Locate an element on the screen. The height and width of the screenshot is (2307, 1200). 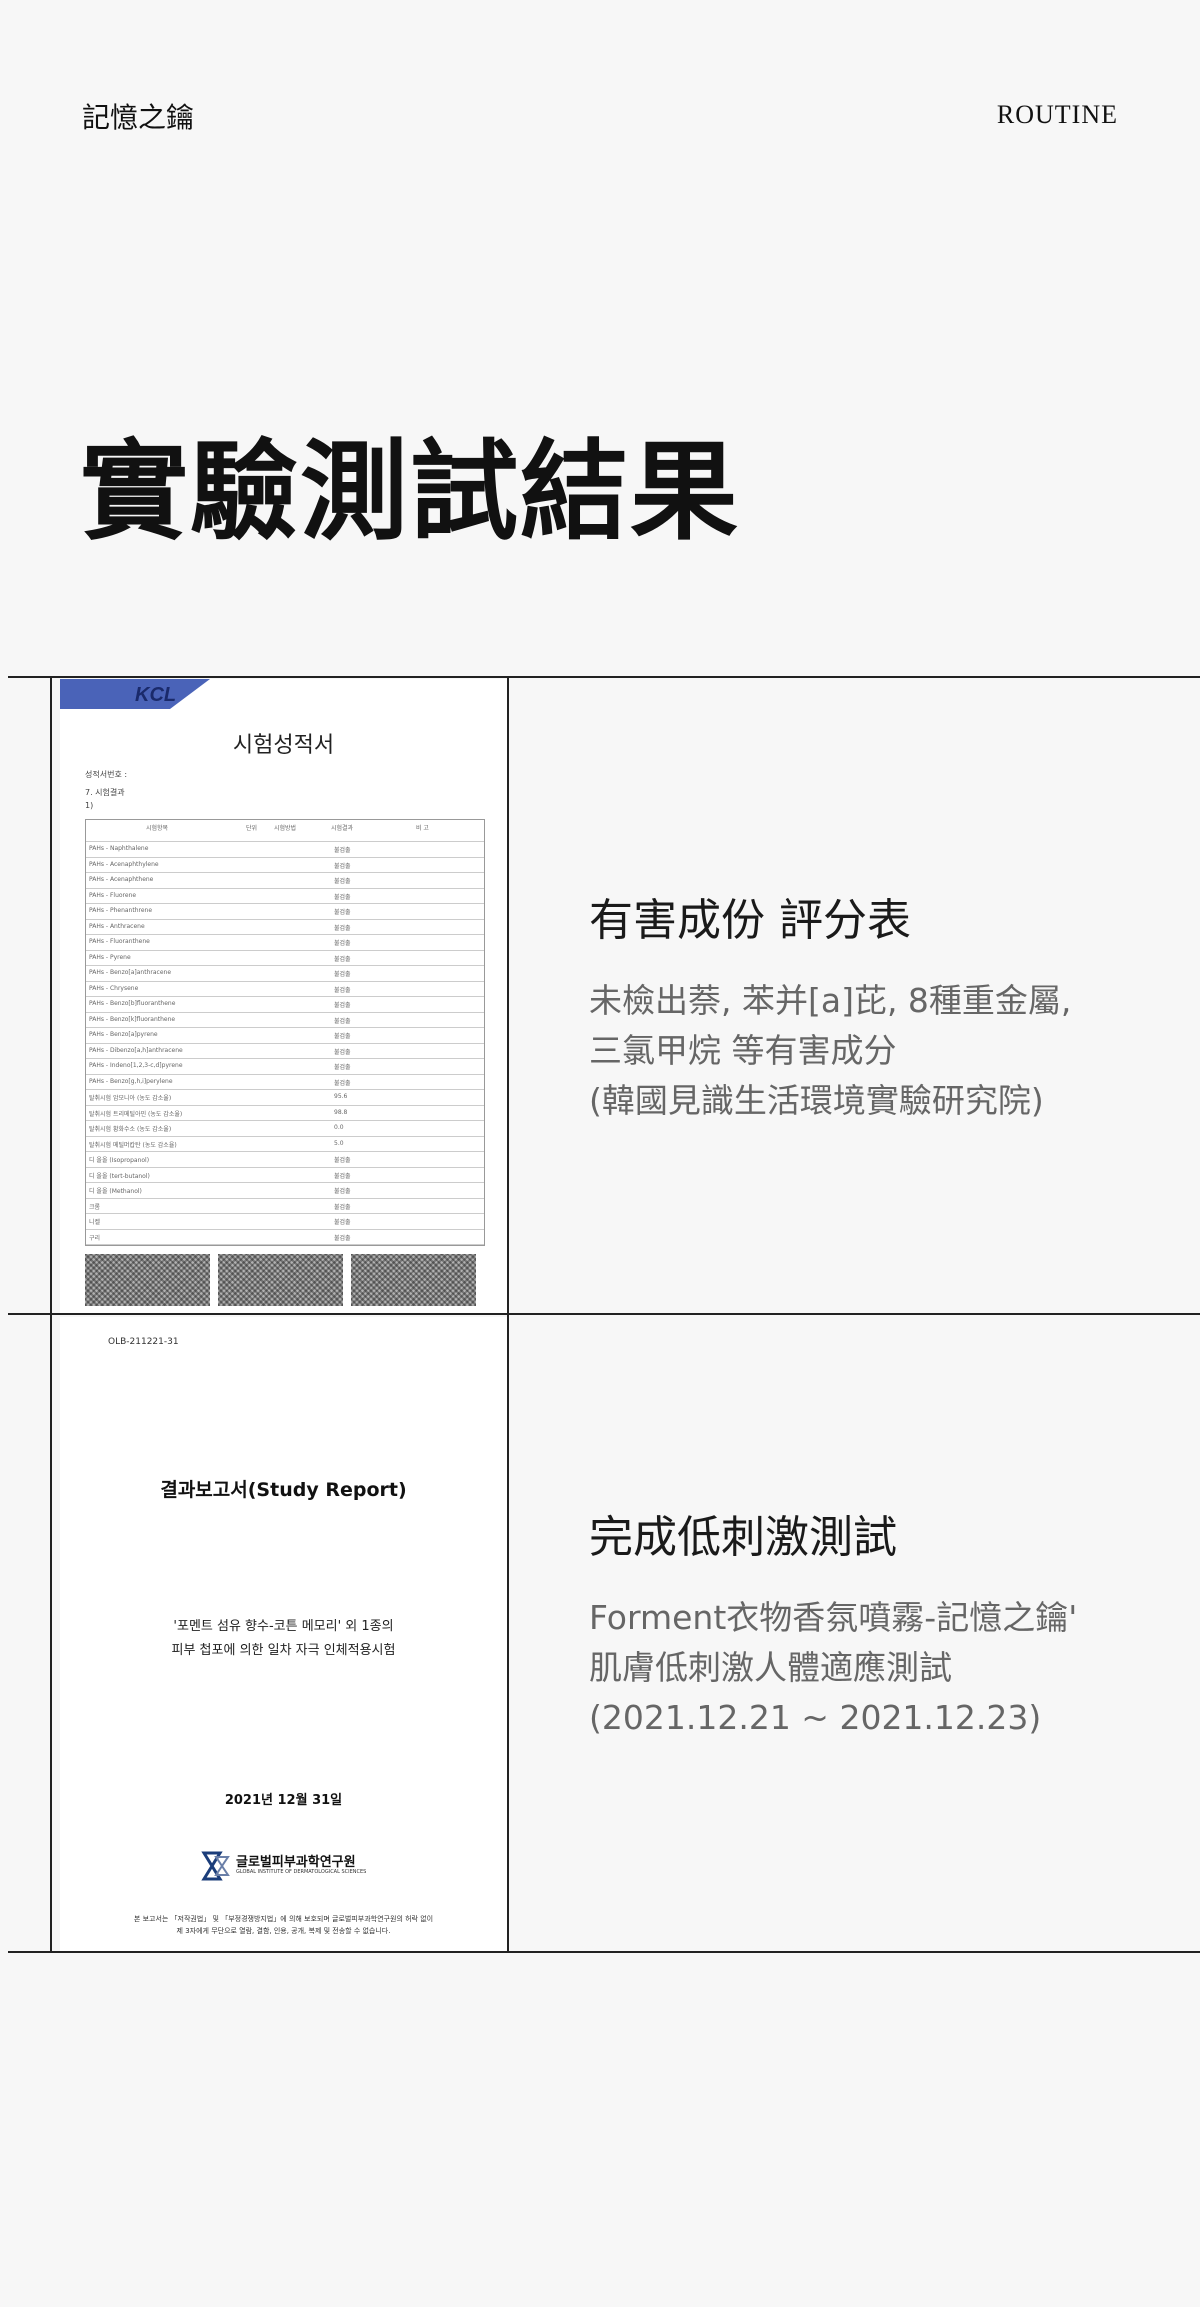
table-cell-item: PAHs - Anthracene is located at coordinates (117, 926).